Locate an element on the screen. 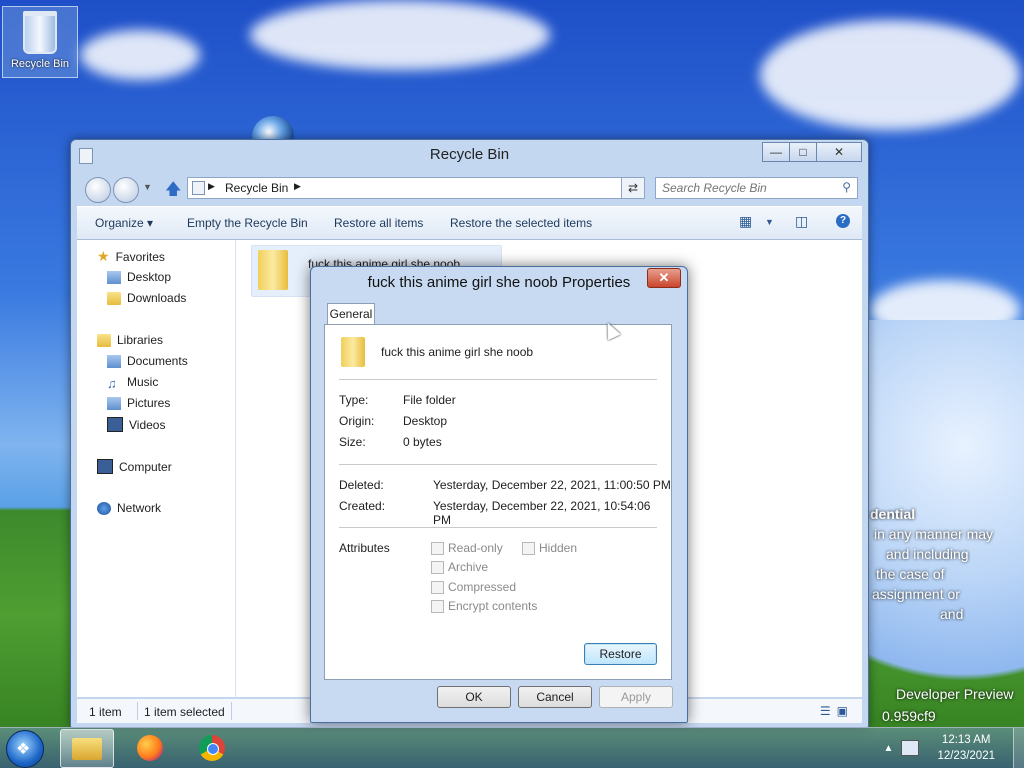  taskbar-explorer-button is located at coordinates (87, 748).